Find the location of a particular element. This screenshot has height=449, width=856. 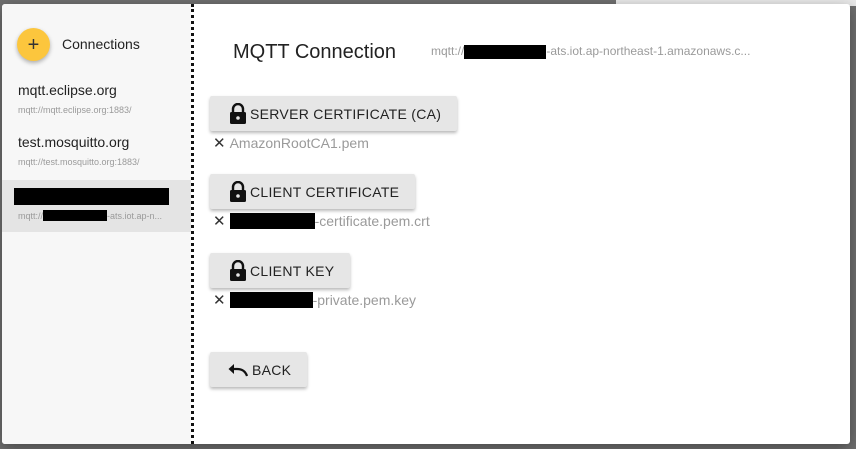

connection-name: test.mosquitto.org is located at coordinates (74, 142).